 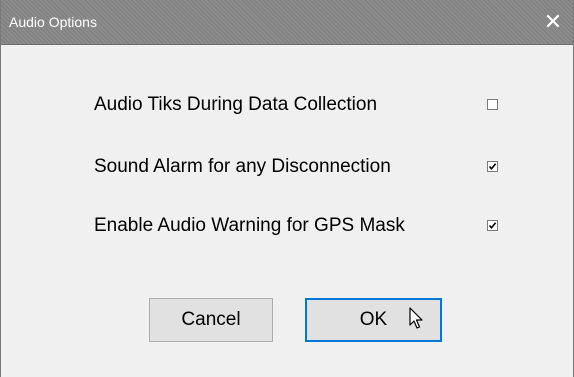 I want to click on option-row-audio-tiks: Audio Tiks During Data Collection, so click(x=287, y=105).